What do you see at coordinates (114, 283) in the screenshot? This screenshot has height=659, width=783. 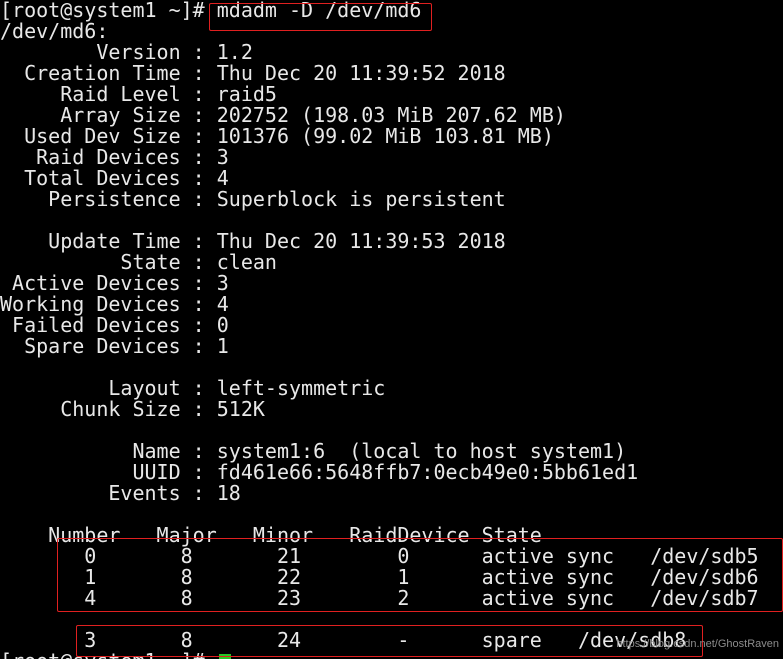 I see `detail-line: Active Devices : 3` at bounding box center [114, 283].